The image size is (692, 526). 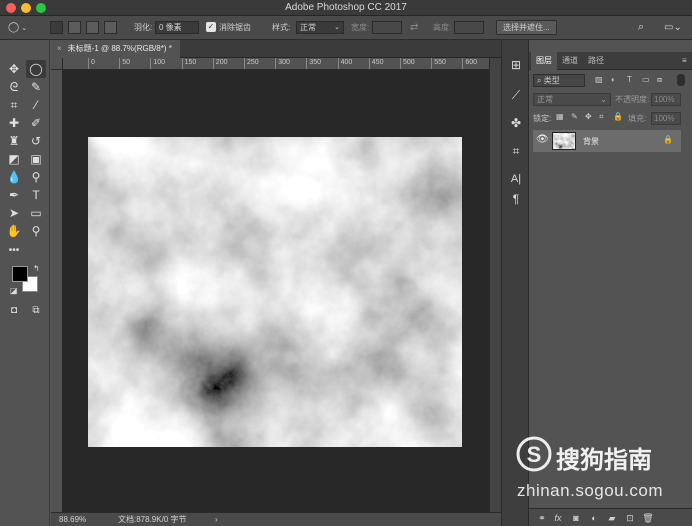 What do you see at coordinates (469, 27) in the screenshot?
I see `height-input` at bounding box center [469, 27].